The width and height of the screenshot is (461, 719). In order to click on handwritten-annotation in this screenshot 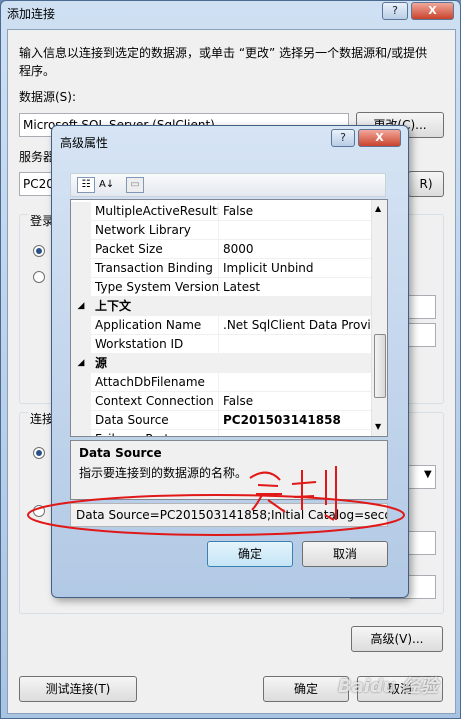, I will do `click(216, 501)`.